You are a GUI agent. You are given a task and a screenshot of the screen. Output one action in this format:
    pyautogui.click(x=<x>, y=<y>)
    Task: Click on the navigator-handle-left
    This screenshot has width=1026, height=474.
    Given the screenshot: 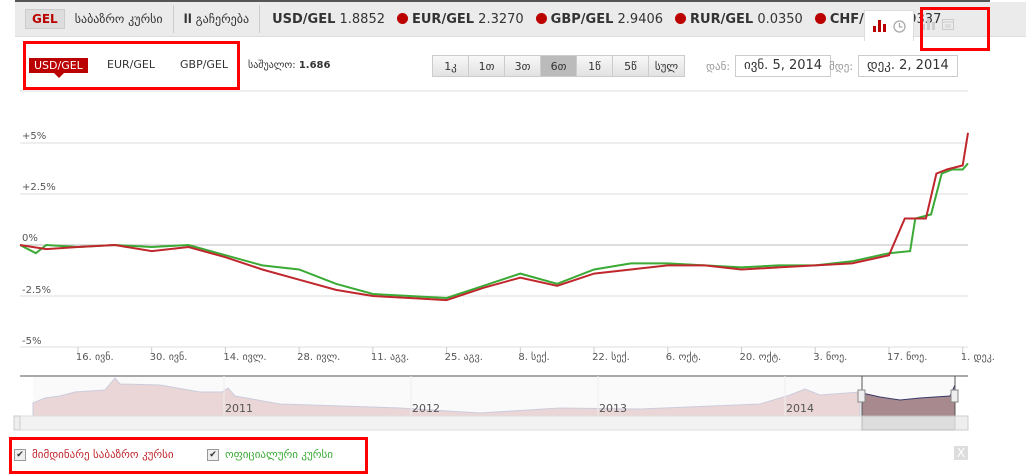 What is the action you would take?
    pyautogui.click(x=861, y=396)
    